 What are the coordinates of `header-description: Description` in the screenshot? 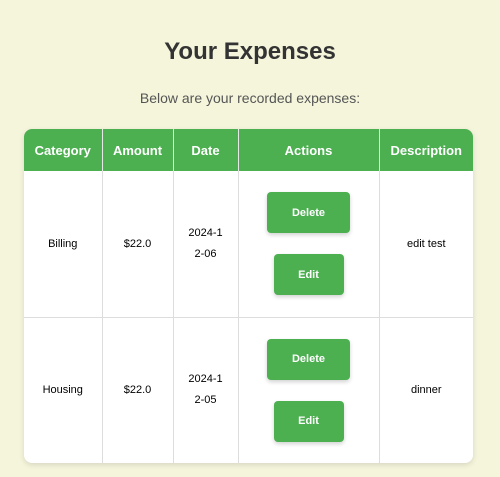 It's located at (426, 150).